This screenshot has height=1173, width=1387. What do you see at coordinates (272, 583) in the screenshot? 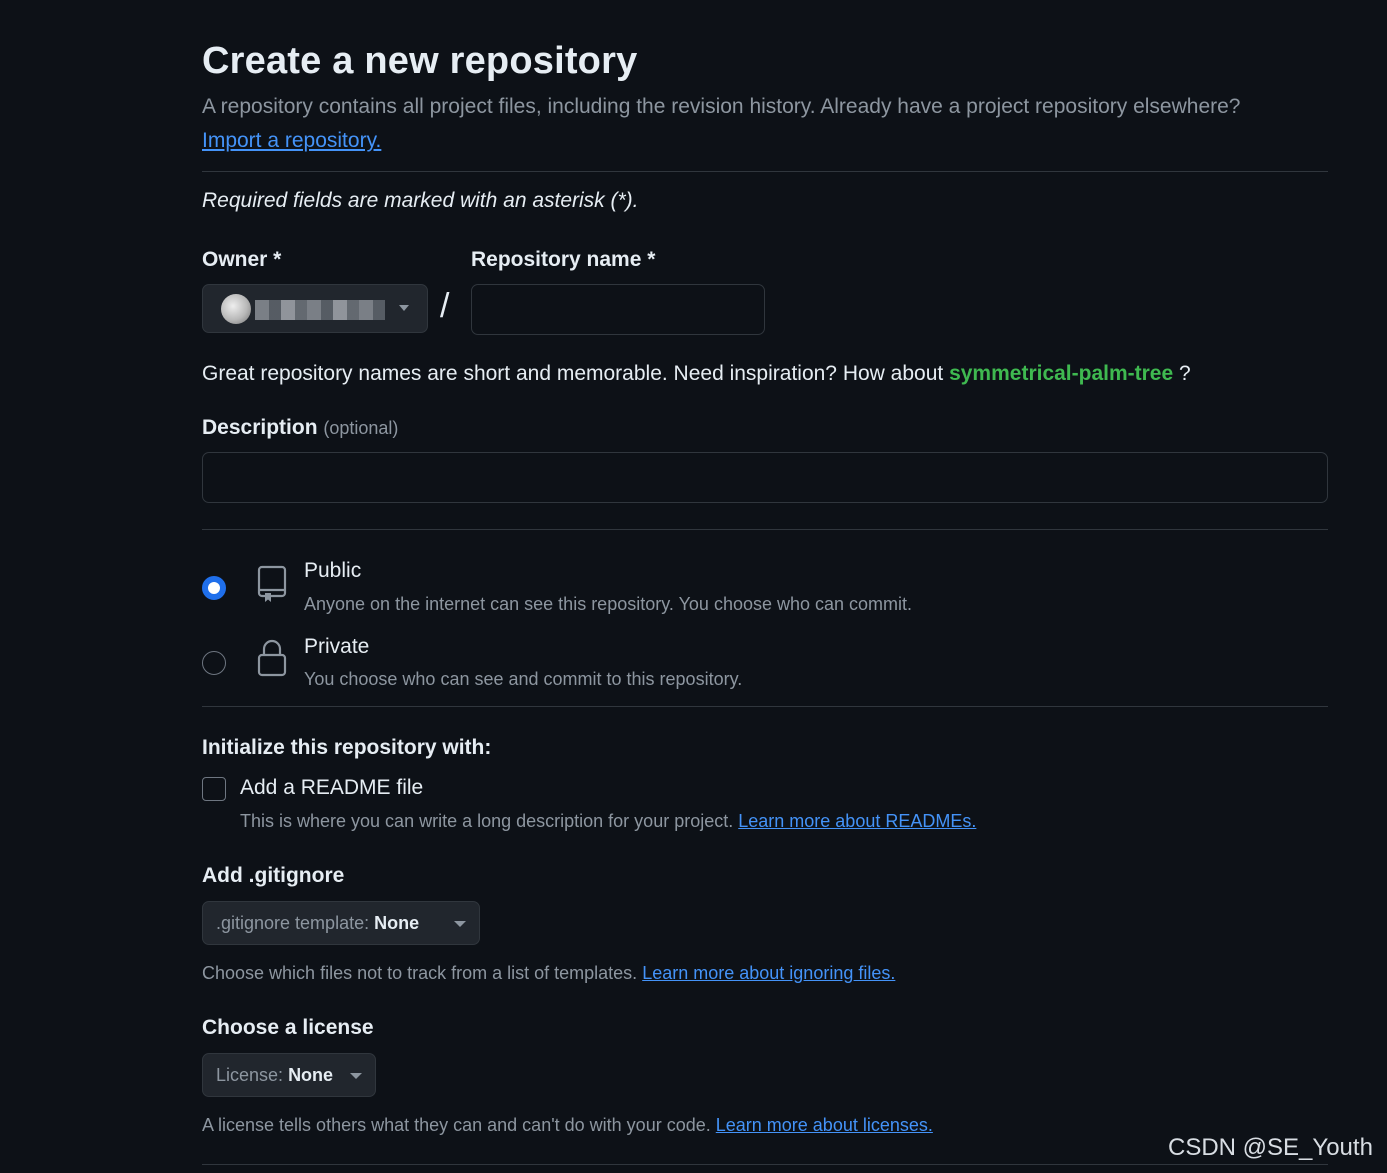
I see `repo-icon` at bounding box center [272, 583].